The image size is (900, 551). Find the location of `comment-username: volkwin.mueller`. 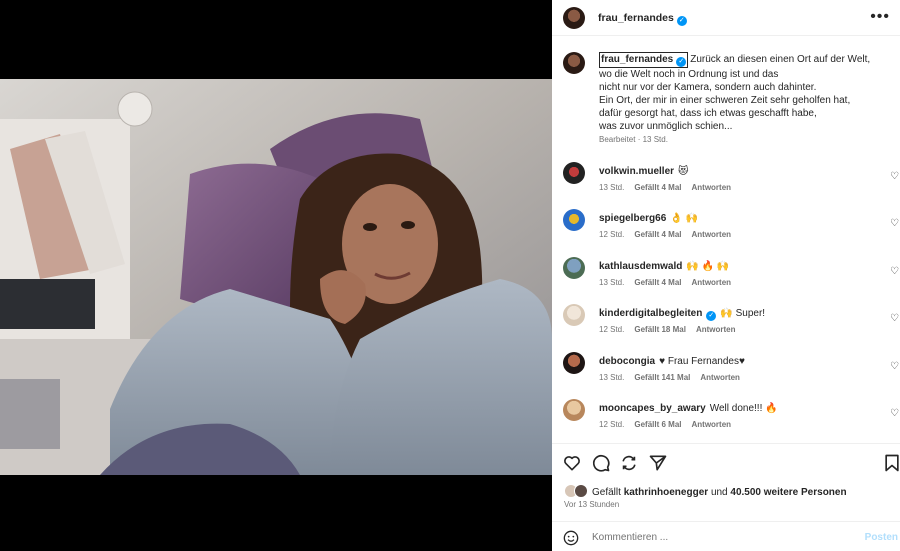

comment-username: volkwin.mueller is located at coordinates (636, 171).